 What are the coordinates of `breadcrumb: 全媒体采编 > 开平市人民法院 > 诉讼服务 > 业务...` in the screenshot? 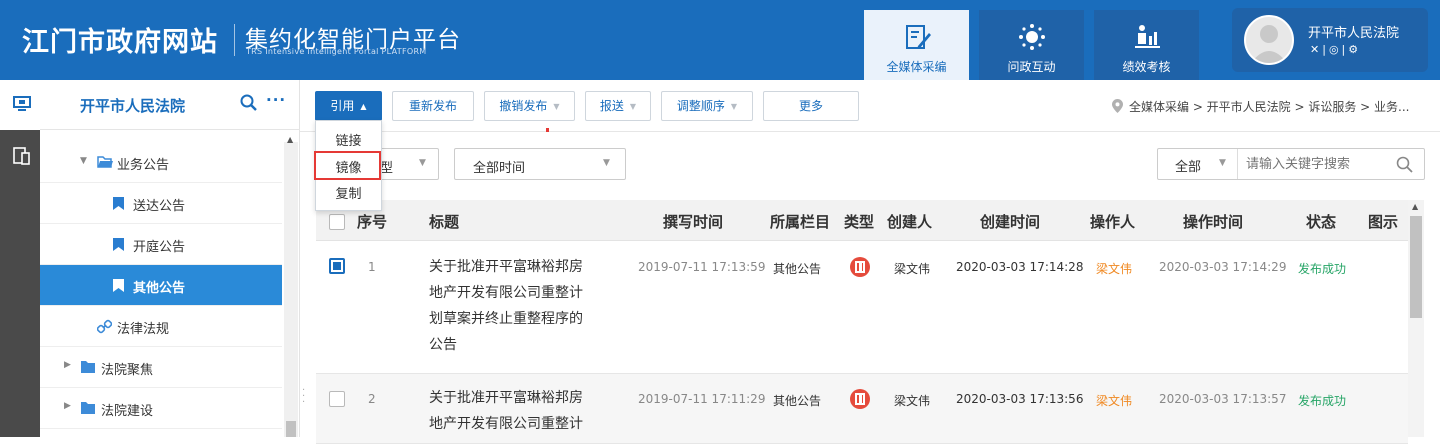 It's located at (1261, 106).